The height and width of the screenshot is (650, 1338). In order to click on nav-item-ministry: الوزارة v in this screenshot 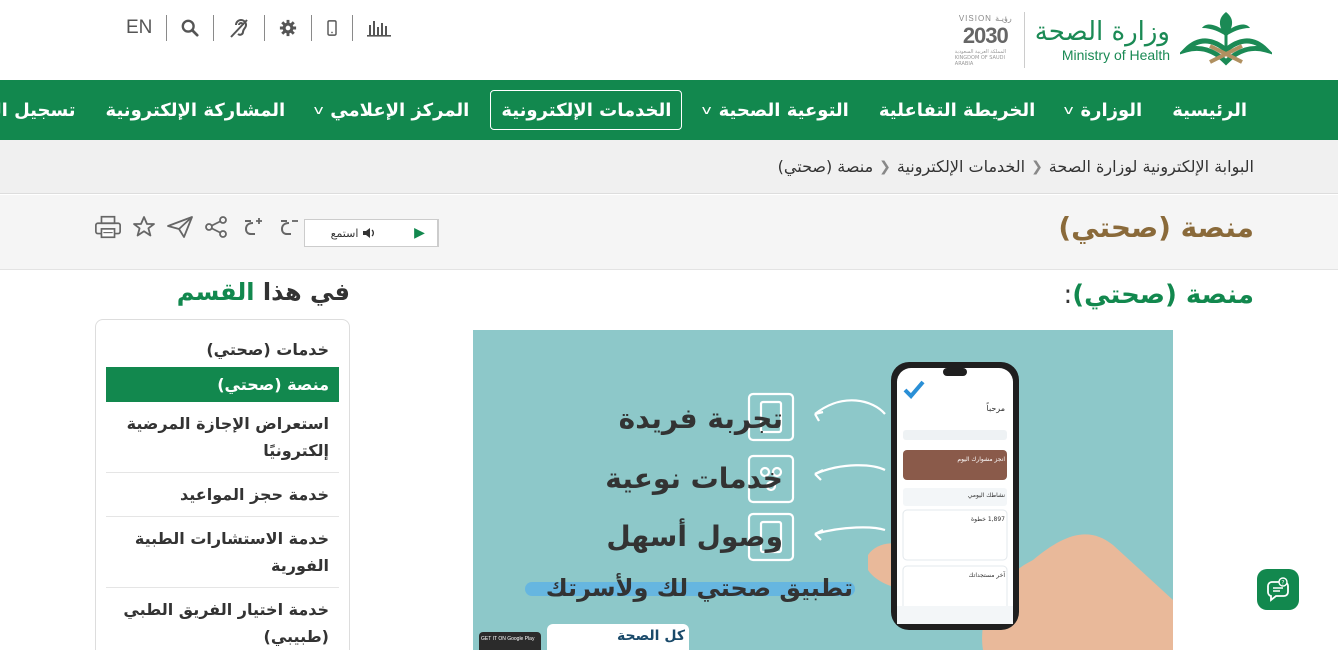, I will do `click(1103, 110)`.